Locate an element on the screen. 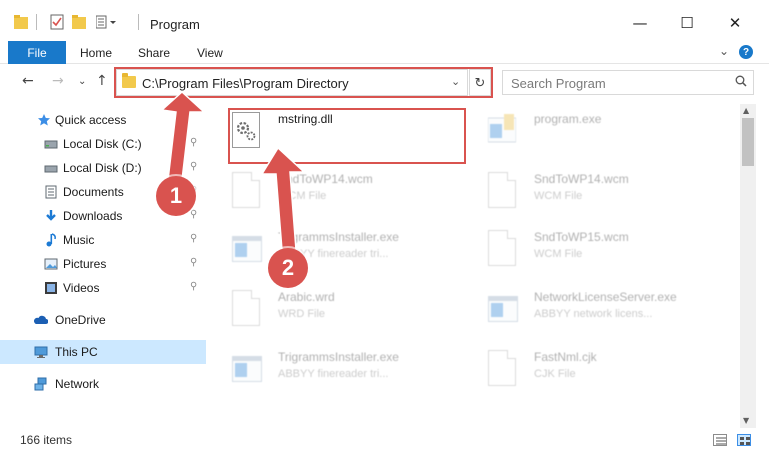 The width and height of the screenshot is (769, 464). file-item: Arabic.wrd WRD File is located at coordinates (334, 310).